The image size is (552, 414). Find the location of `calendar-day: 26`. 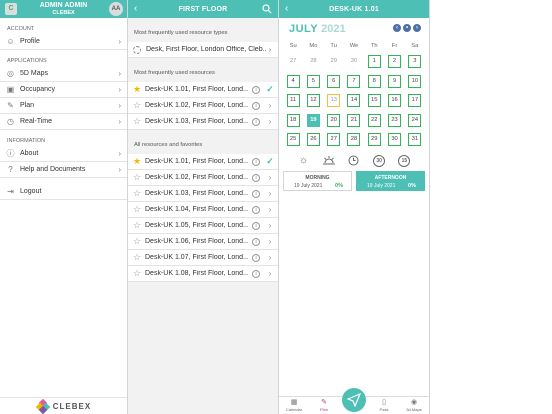

calendar-day: 26 is located at coordinates (313, 140).